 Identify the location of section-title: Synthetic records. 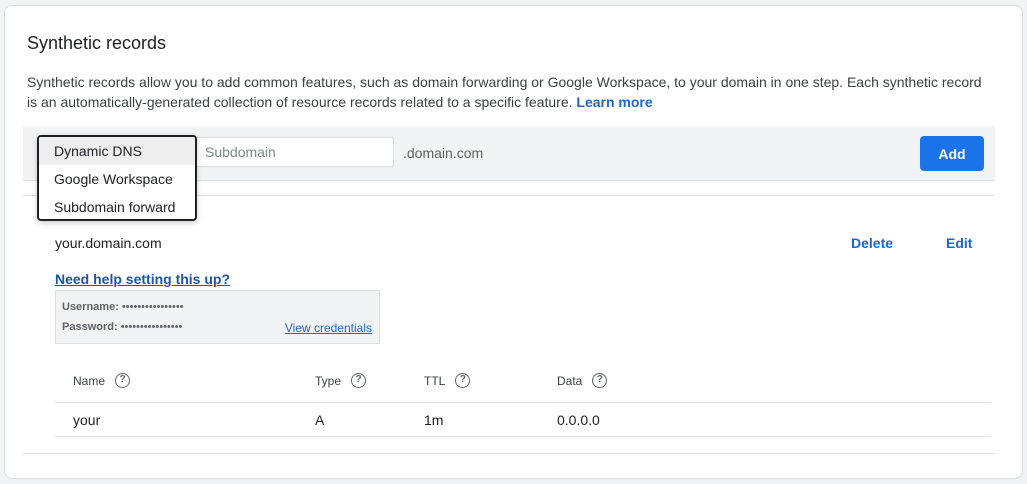
(97, 43).